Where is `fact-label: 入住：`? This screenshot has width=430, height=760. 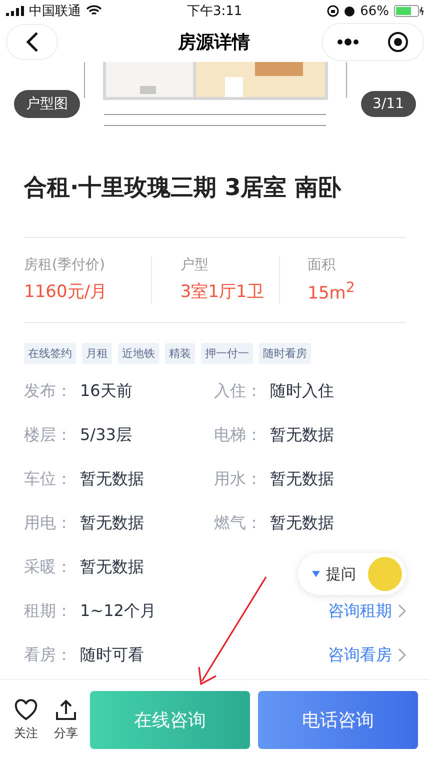
fact-label: 入住： is located at coordinates (238, 391).